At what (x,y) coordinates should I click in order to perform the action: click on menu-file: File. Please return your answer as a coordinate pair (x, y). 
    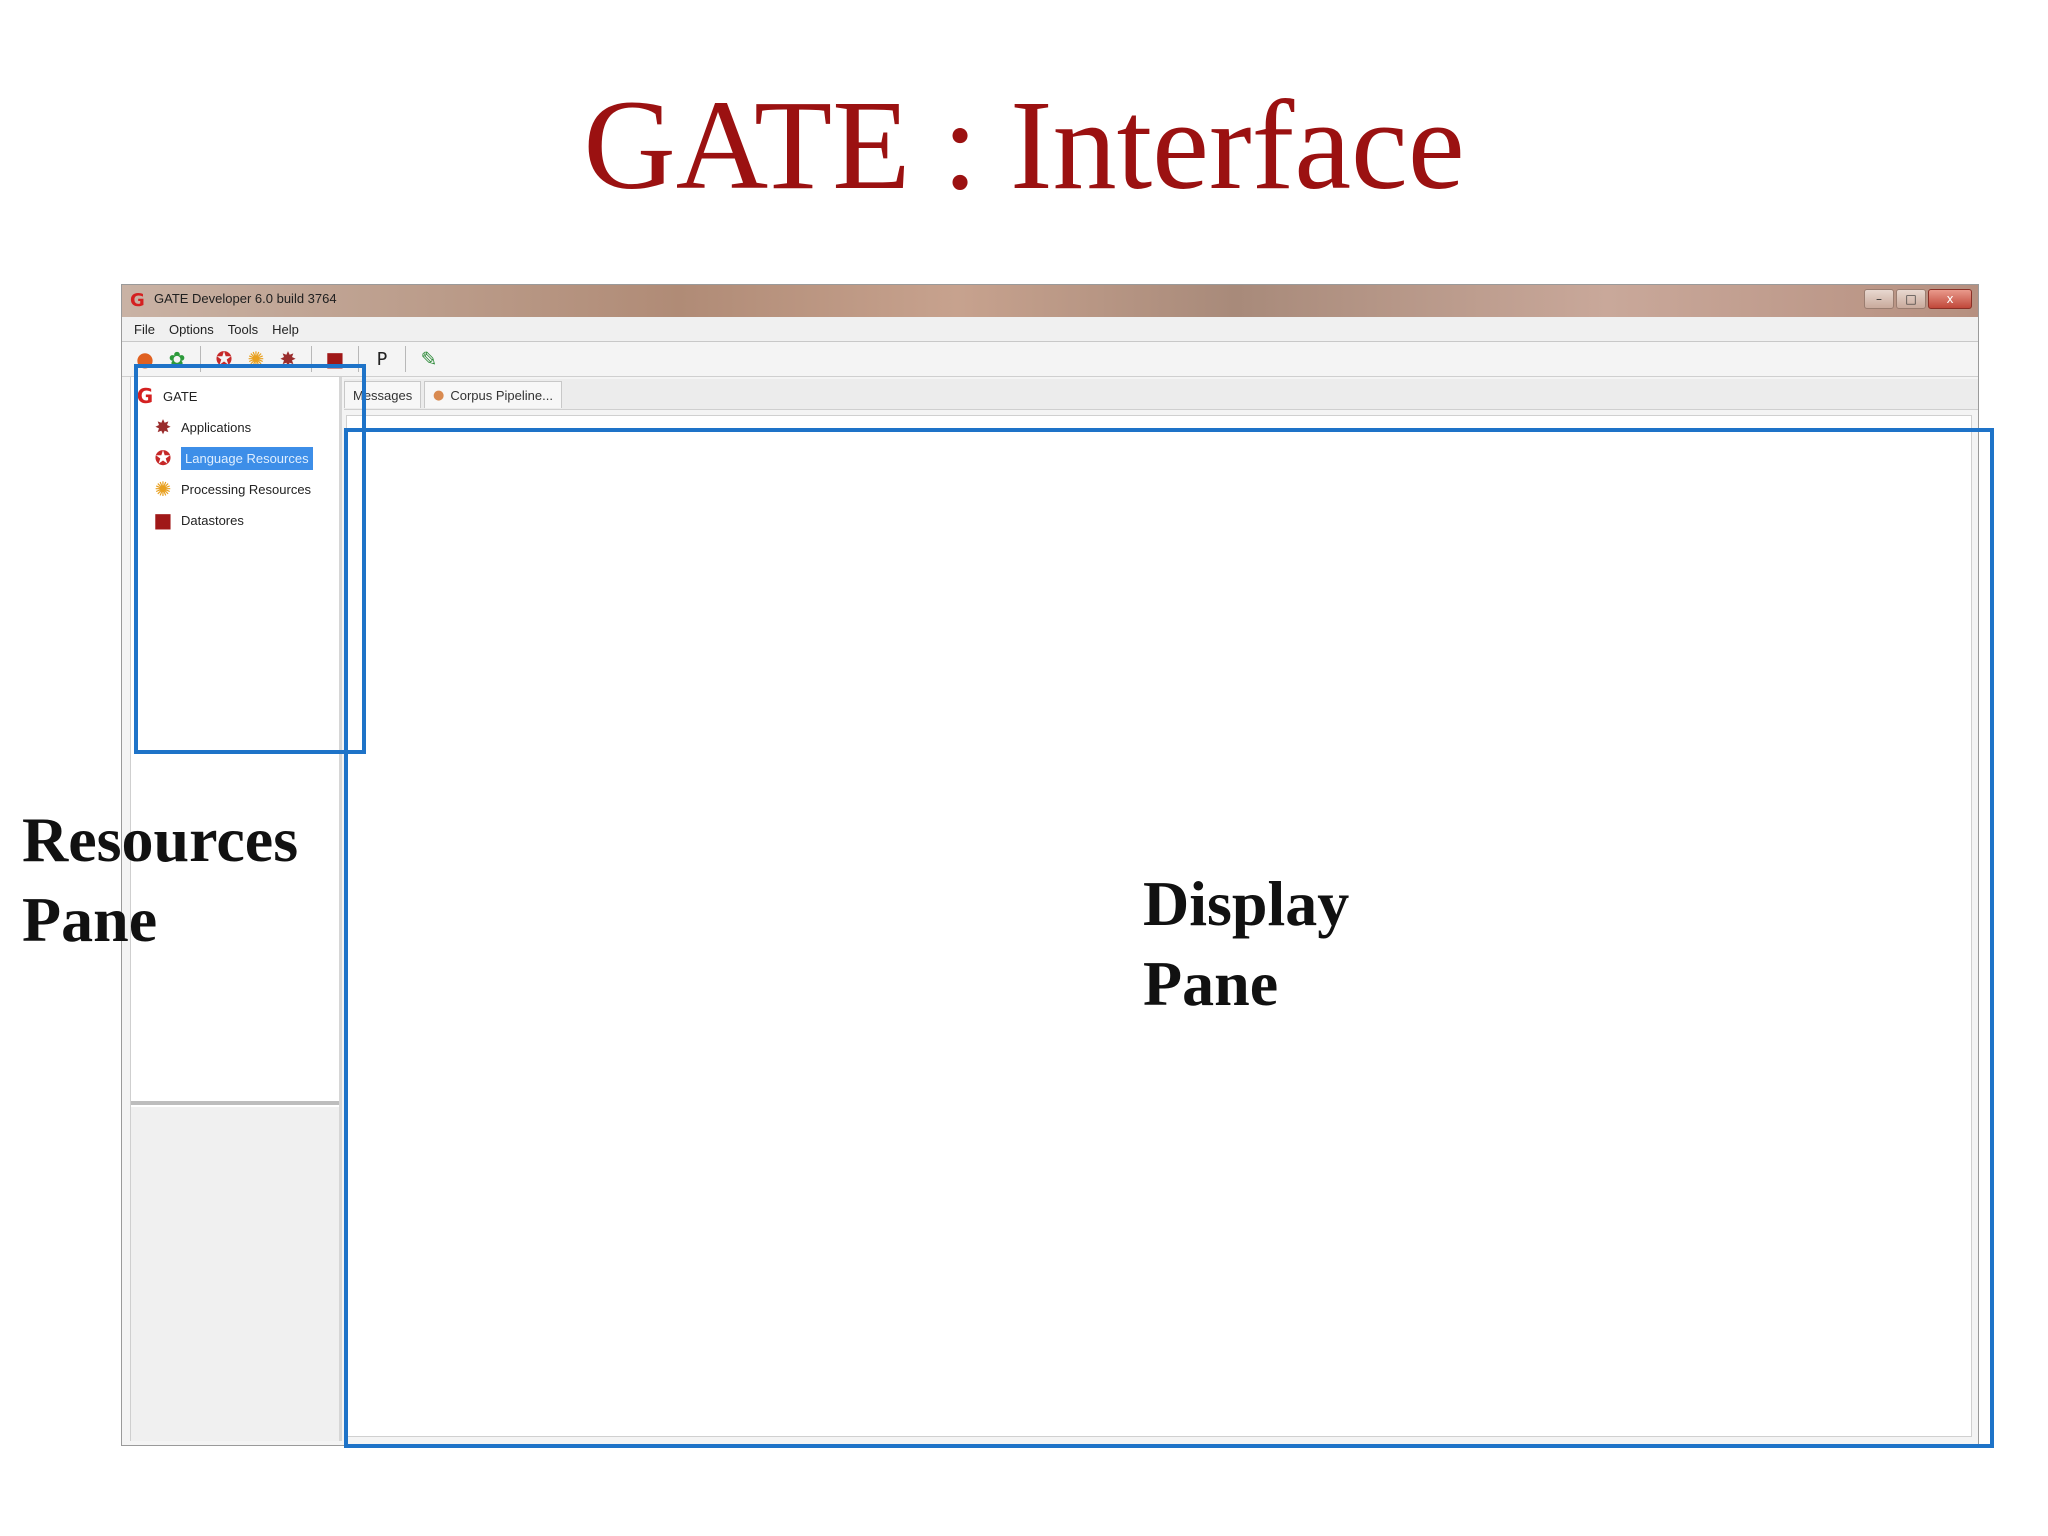
    Looking at the image, I should click on (144, 329).